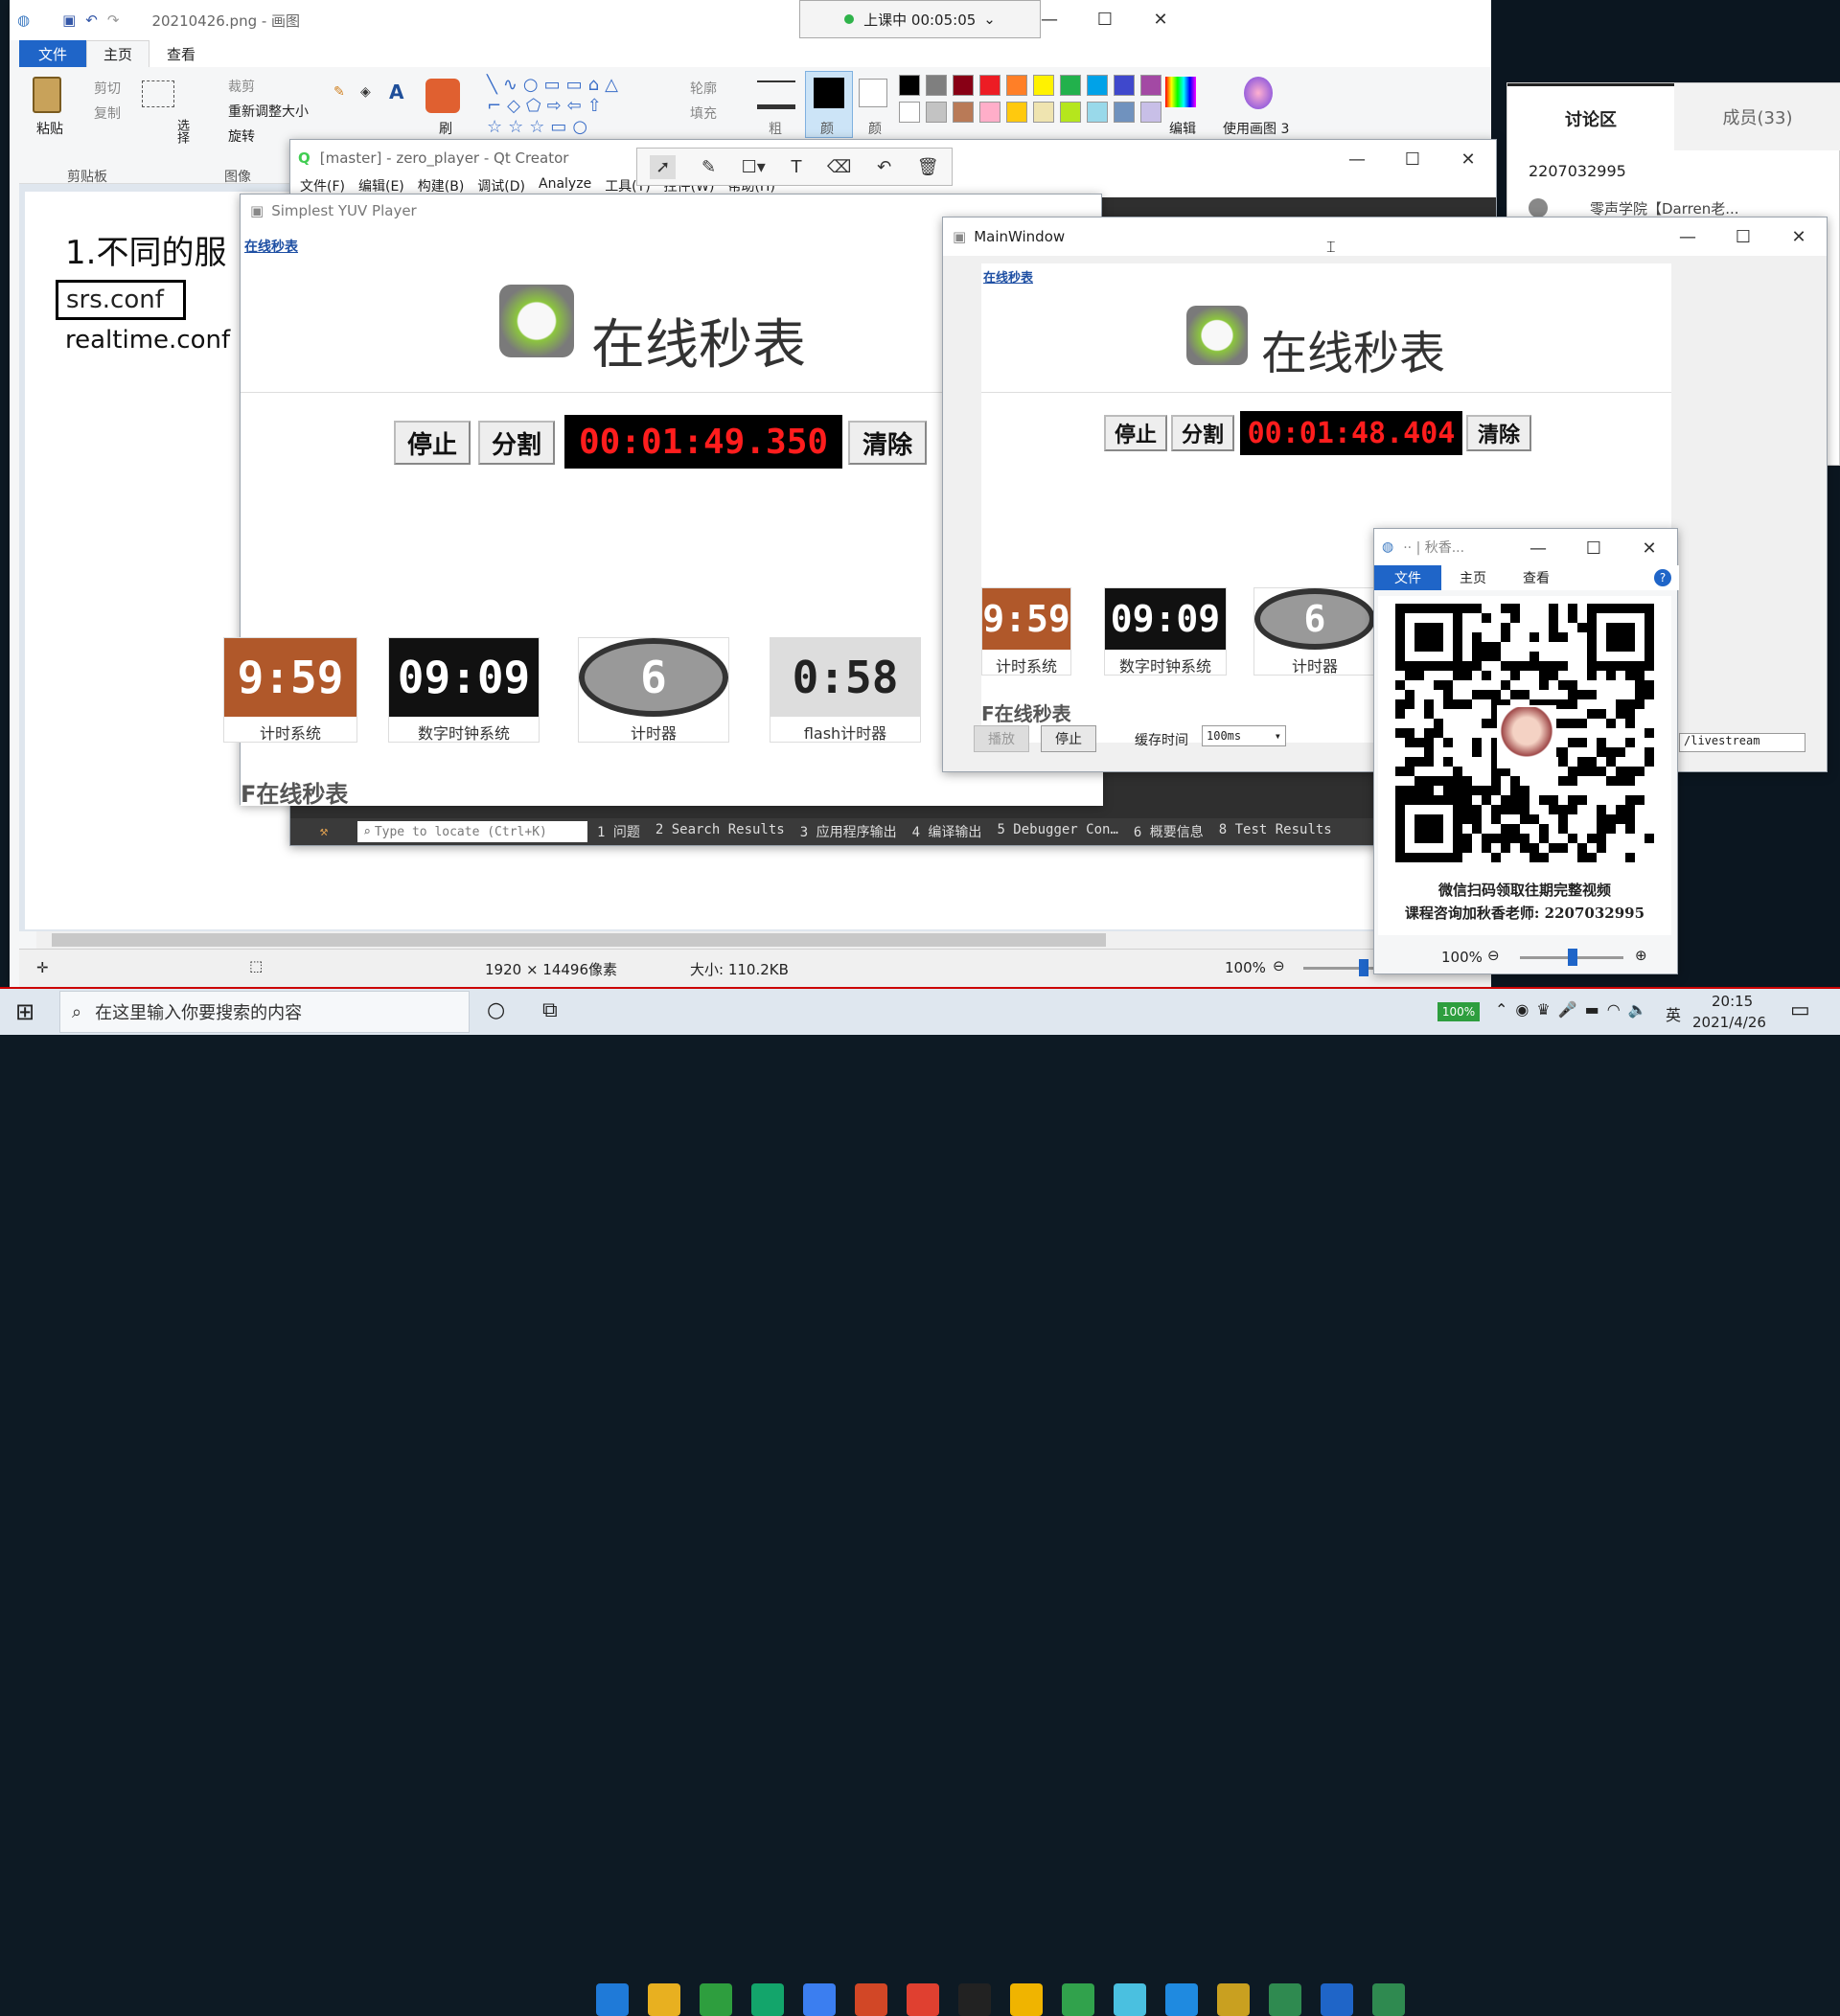 The image size is (1840, 2016). Describe the element at coordinates (760, 940) in the screenshot. I see `paint-hscrollbar` at that location.